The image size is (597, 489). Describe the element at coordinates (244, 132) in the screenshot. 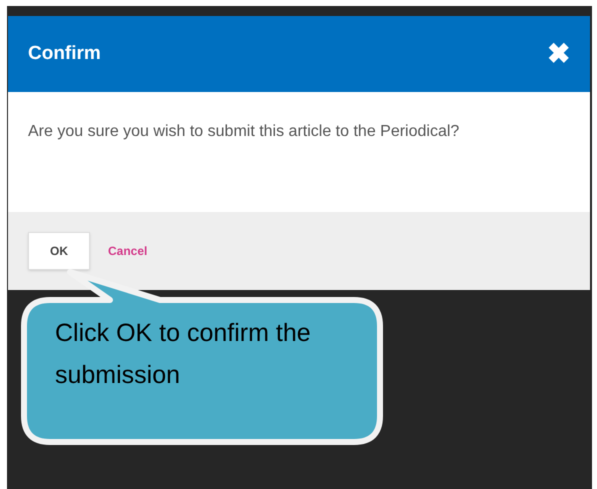

I see `dialog-message: Are you sure you wish to submit this article to the Periodical?` at that location.